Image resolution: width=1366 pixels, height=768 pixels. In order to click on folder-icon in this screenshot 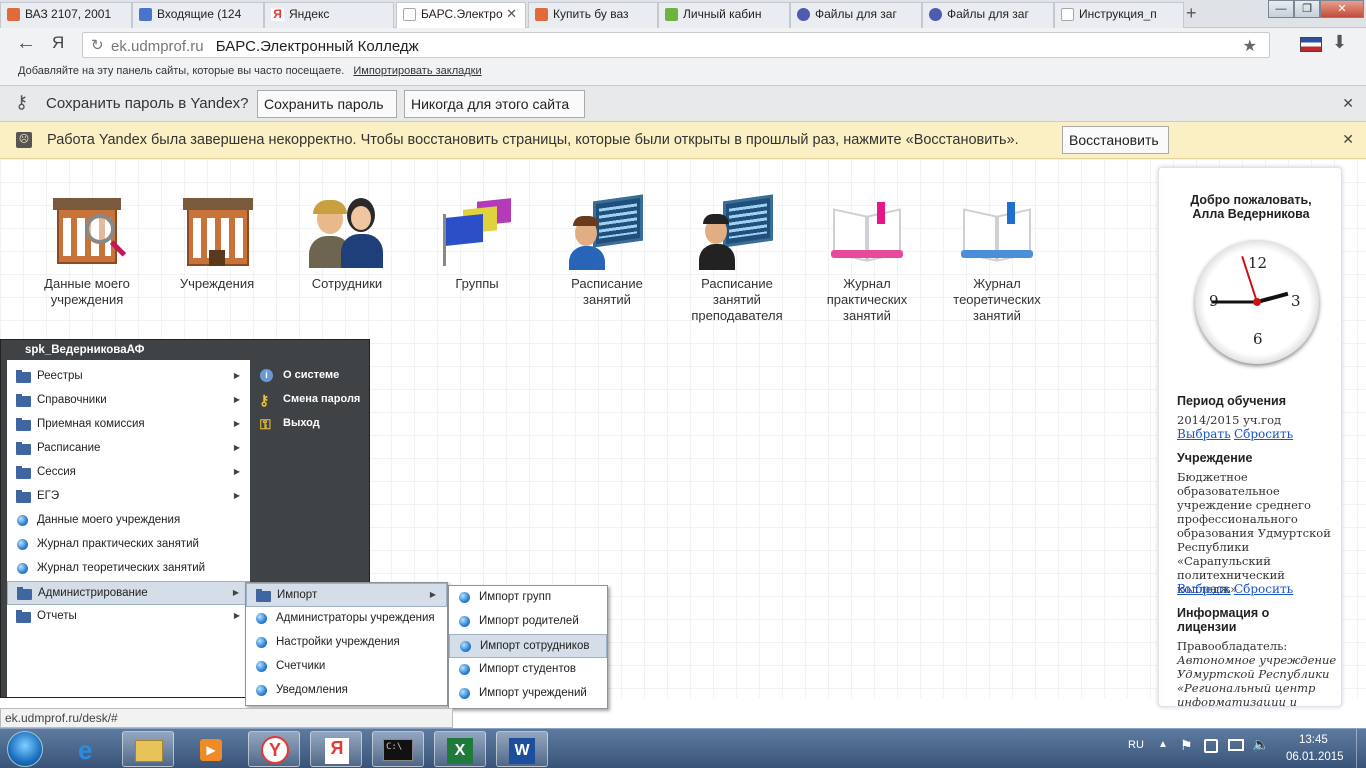, I will do `click(23, 616)`.